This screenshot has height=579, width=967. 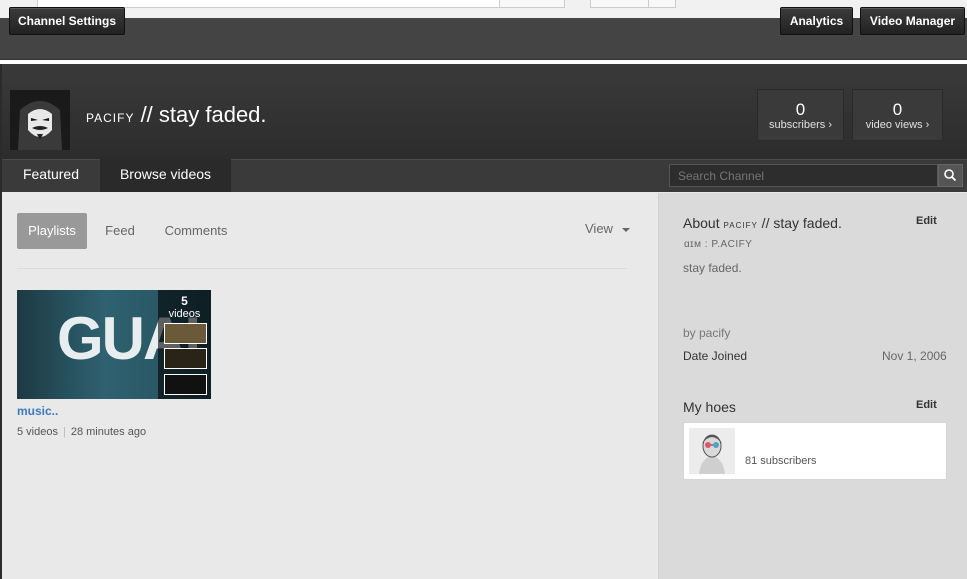 What do you see at coordinates (912, 21) in the screenshot?
I see `video-manager-button: Video Manager` at bounding box center [912, 21].